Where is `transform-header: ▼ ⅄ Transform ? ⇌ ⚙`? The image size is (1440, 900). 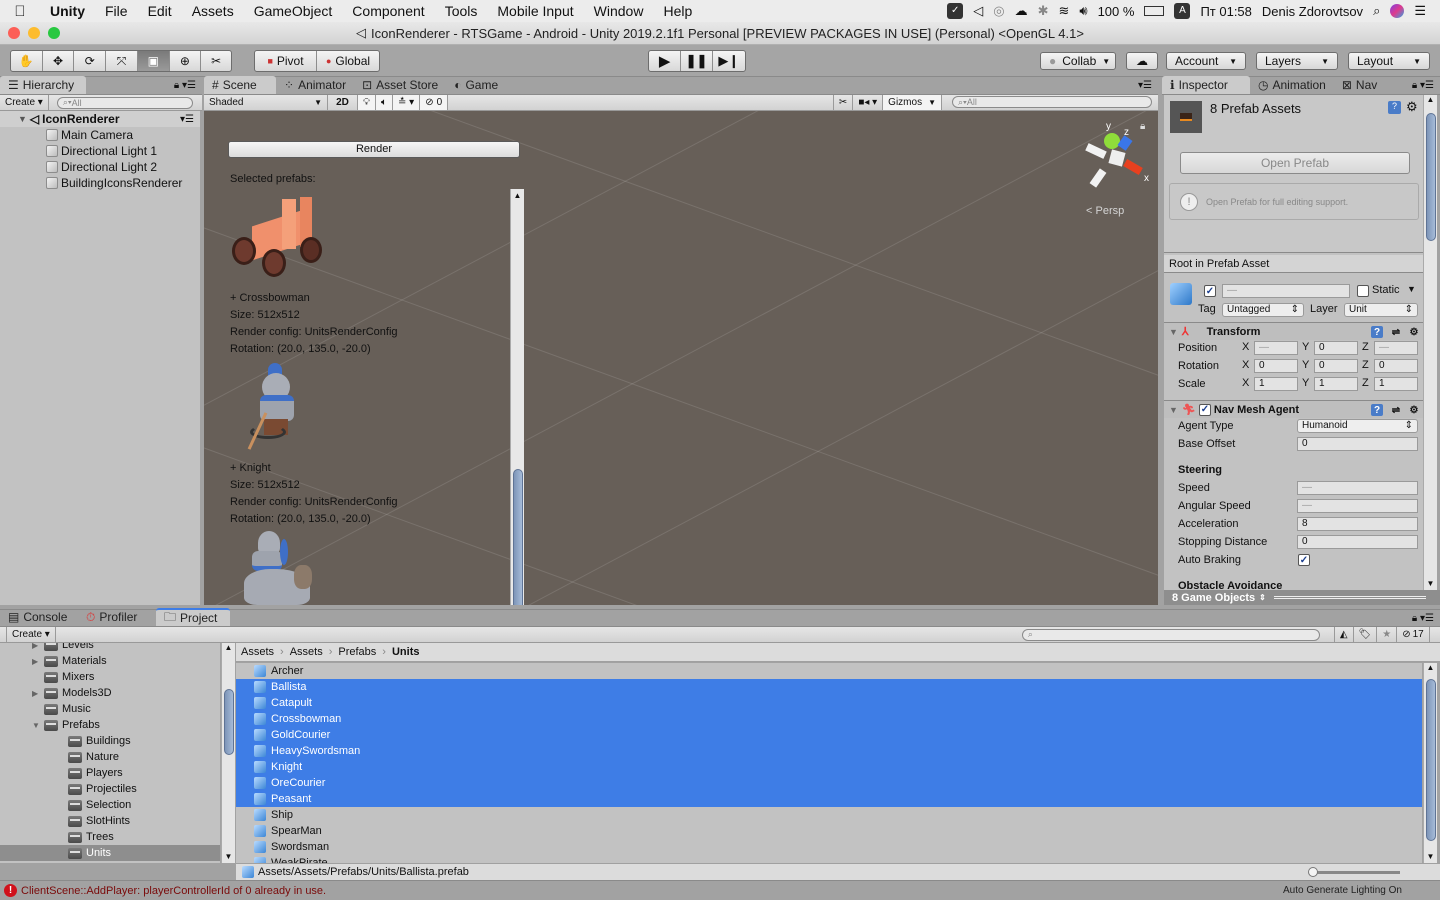 transform-header: ▼ ⅄ Transform ? ⇌ ⚙ is located at coordinates (1293, 331).